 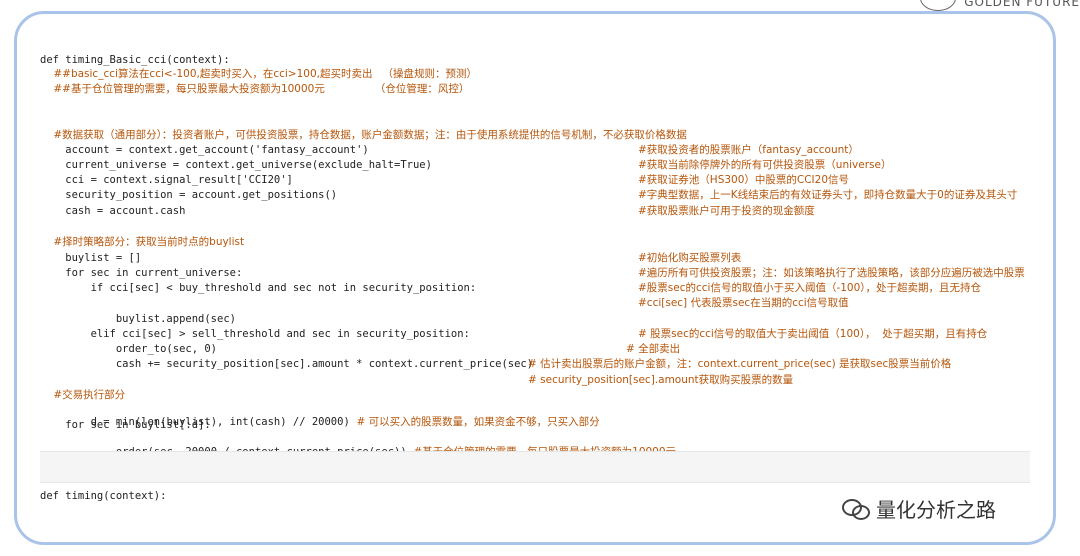 I want to click on code-line-def: def timing(context):, so click(x=103, y=496).